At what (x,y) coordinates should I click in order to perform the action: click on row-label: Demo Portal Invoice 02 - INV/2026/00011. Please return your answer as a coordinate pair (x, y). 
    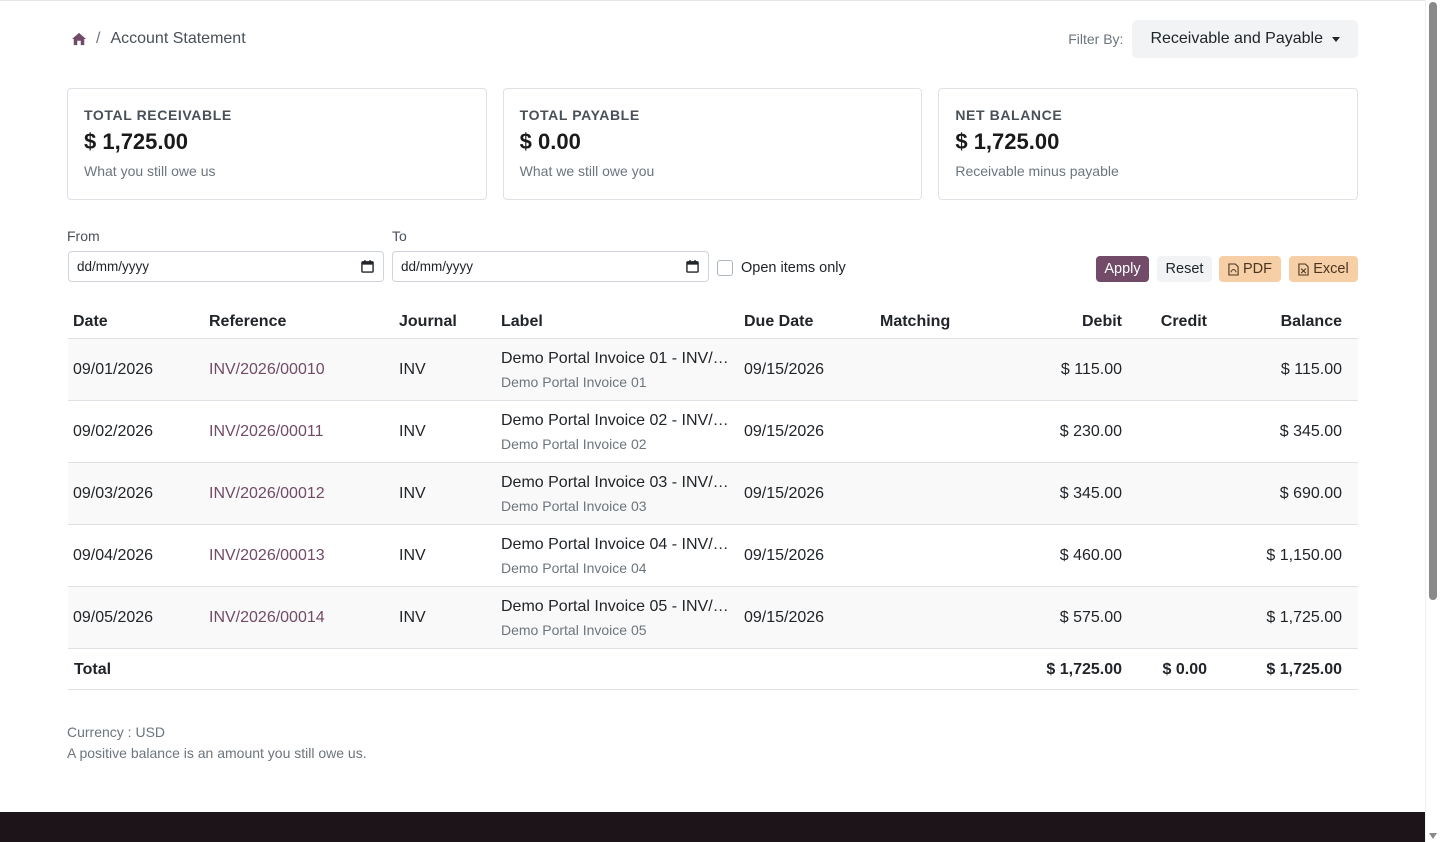
    Looking at the image, I should click on (615, 420).